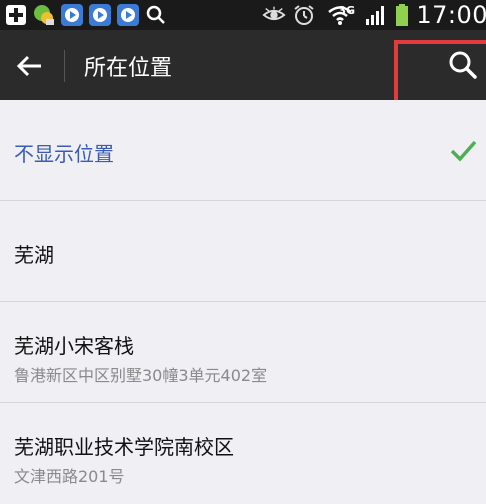 The height and width of the screenshot is (504, 486). I want to click on wifi-icon: 3G, so click(340, 15).